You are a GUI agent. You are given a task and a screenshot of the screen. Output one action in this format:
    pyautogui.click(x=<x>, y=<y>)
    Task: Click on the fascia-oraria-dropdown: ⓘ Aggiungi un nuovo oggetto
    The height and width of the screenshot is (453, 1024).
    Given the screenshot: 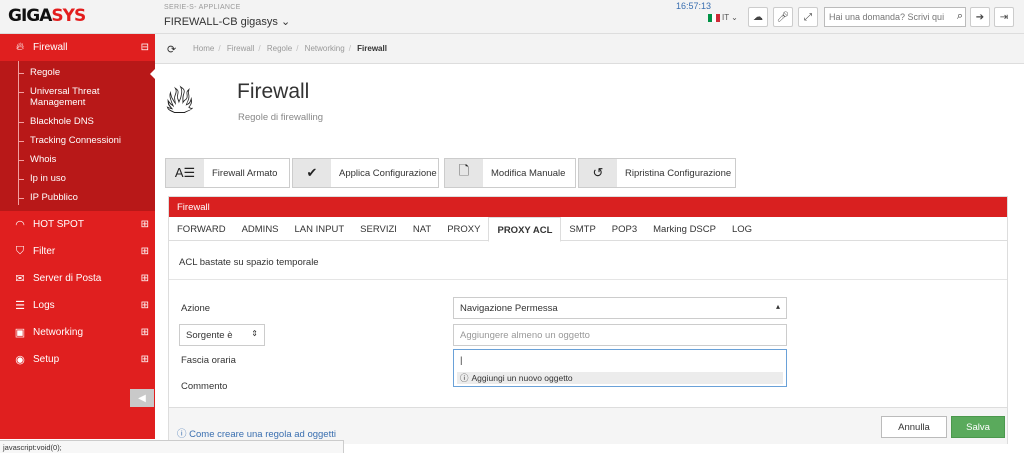 What is the action you would take?
    pyautogui.click(x=620, y=379)
    